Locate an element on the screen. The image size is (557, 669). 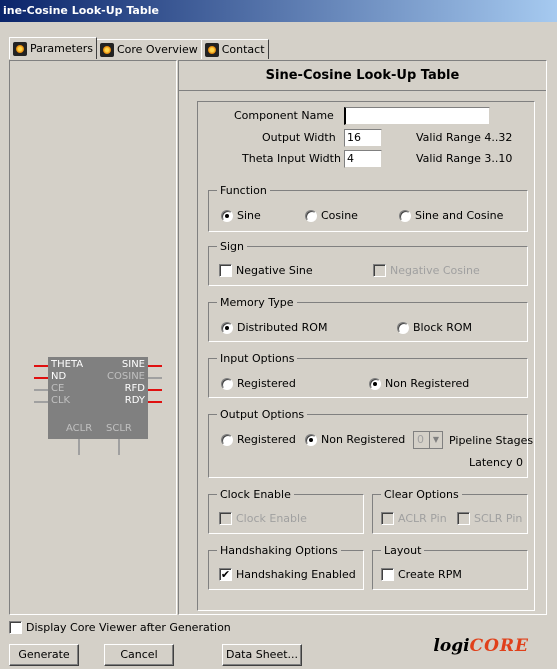
pin-rdy-line is located at coordinates (155, 402).